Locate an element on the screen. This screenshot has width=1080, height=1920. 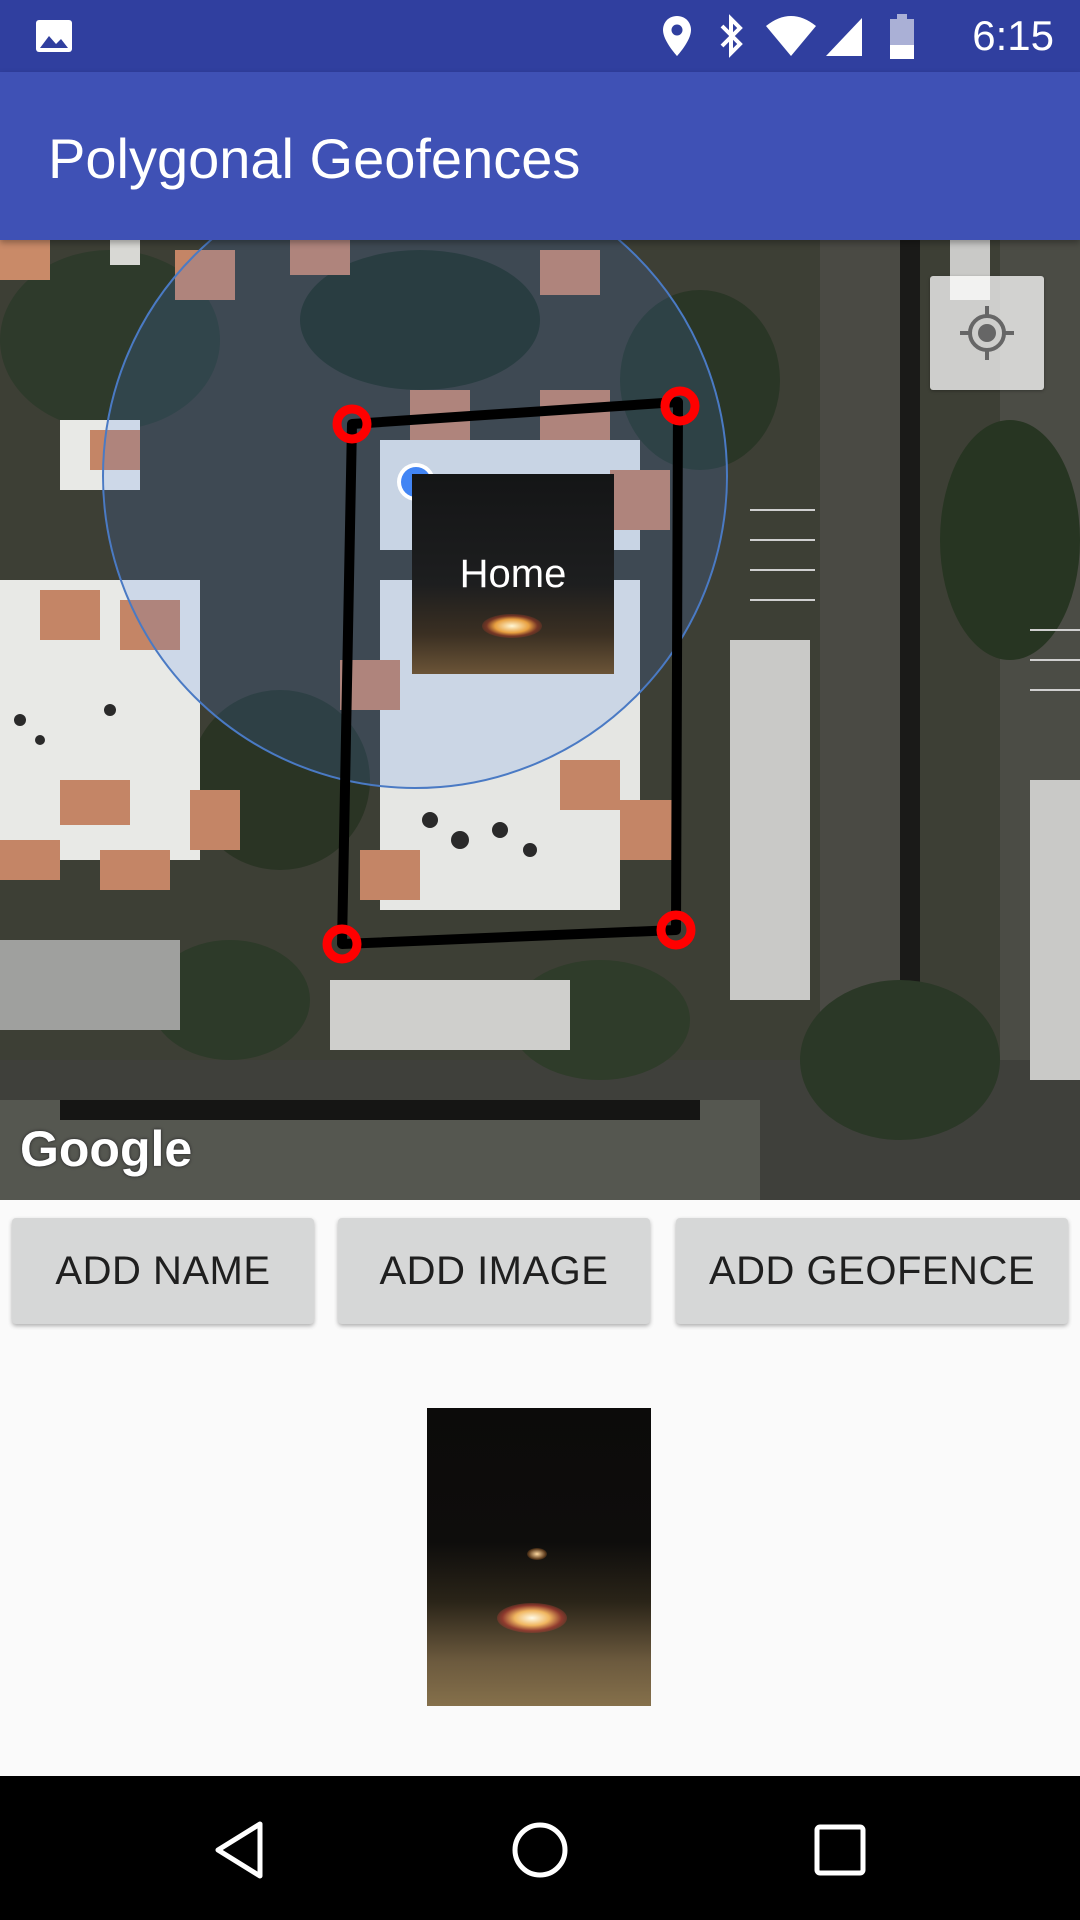
app-bar: Polygonal Geofences is located at coordinates (540, 156).